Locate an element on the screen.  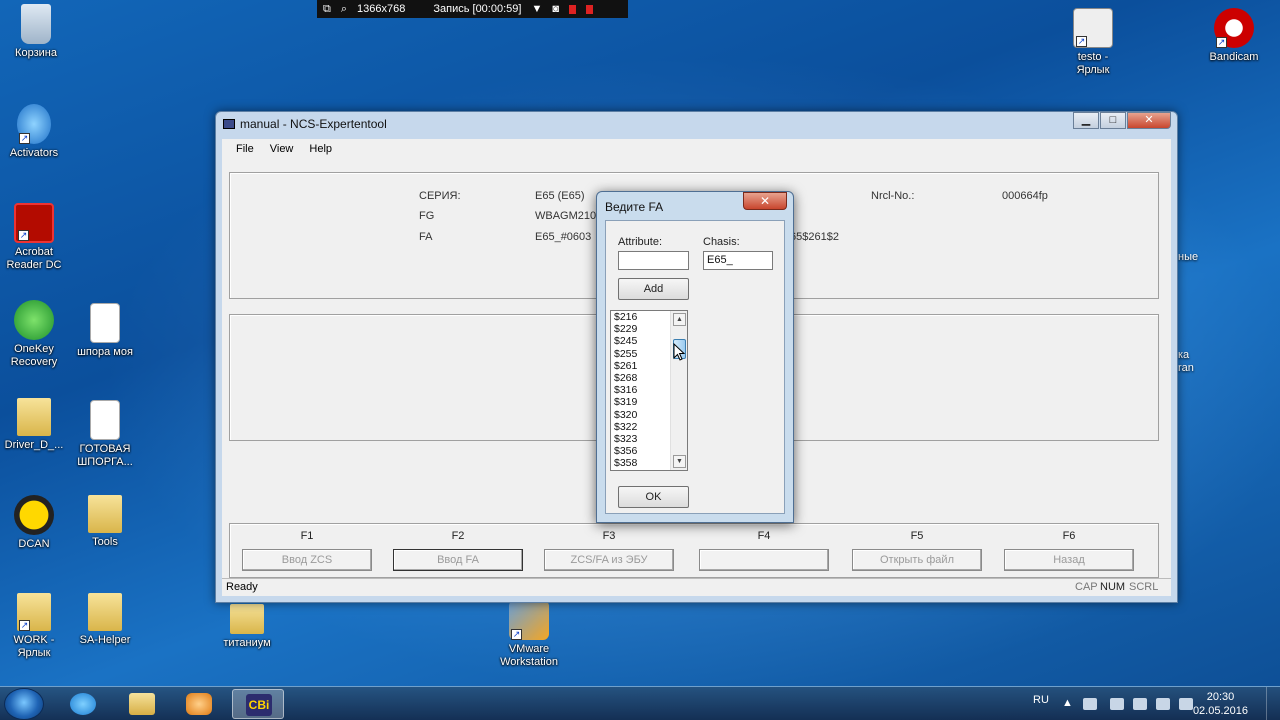
vmware-icon: ↗ is located at coordinates (529, 620).